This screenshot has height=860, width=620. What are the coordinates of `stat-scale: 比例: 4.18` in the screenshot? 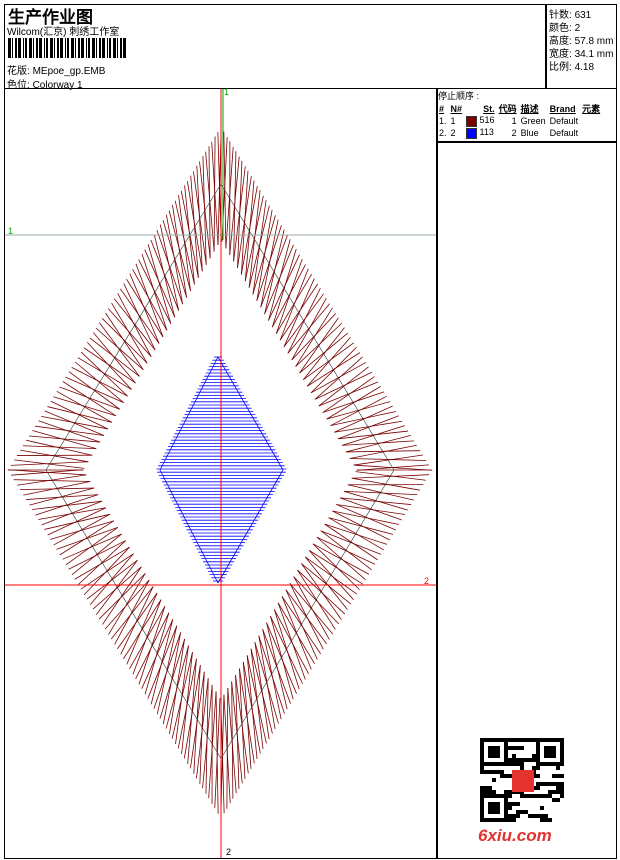 It's located at (572, 67).